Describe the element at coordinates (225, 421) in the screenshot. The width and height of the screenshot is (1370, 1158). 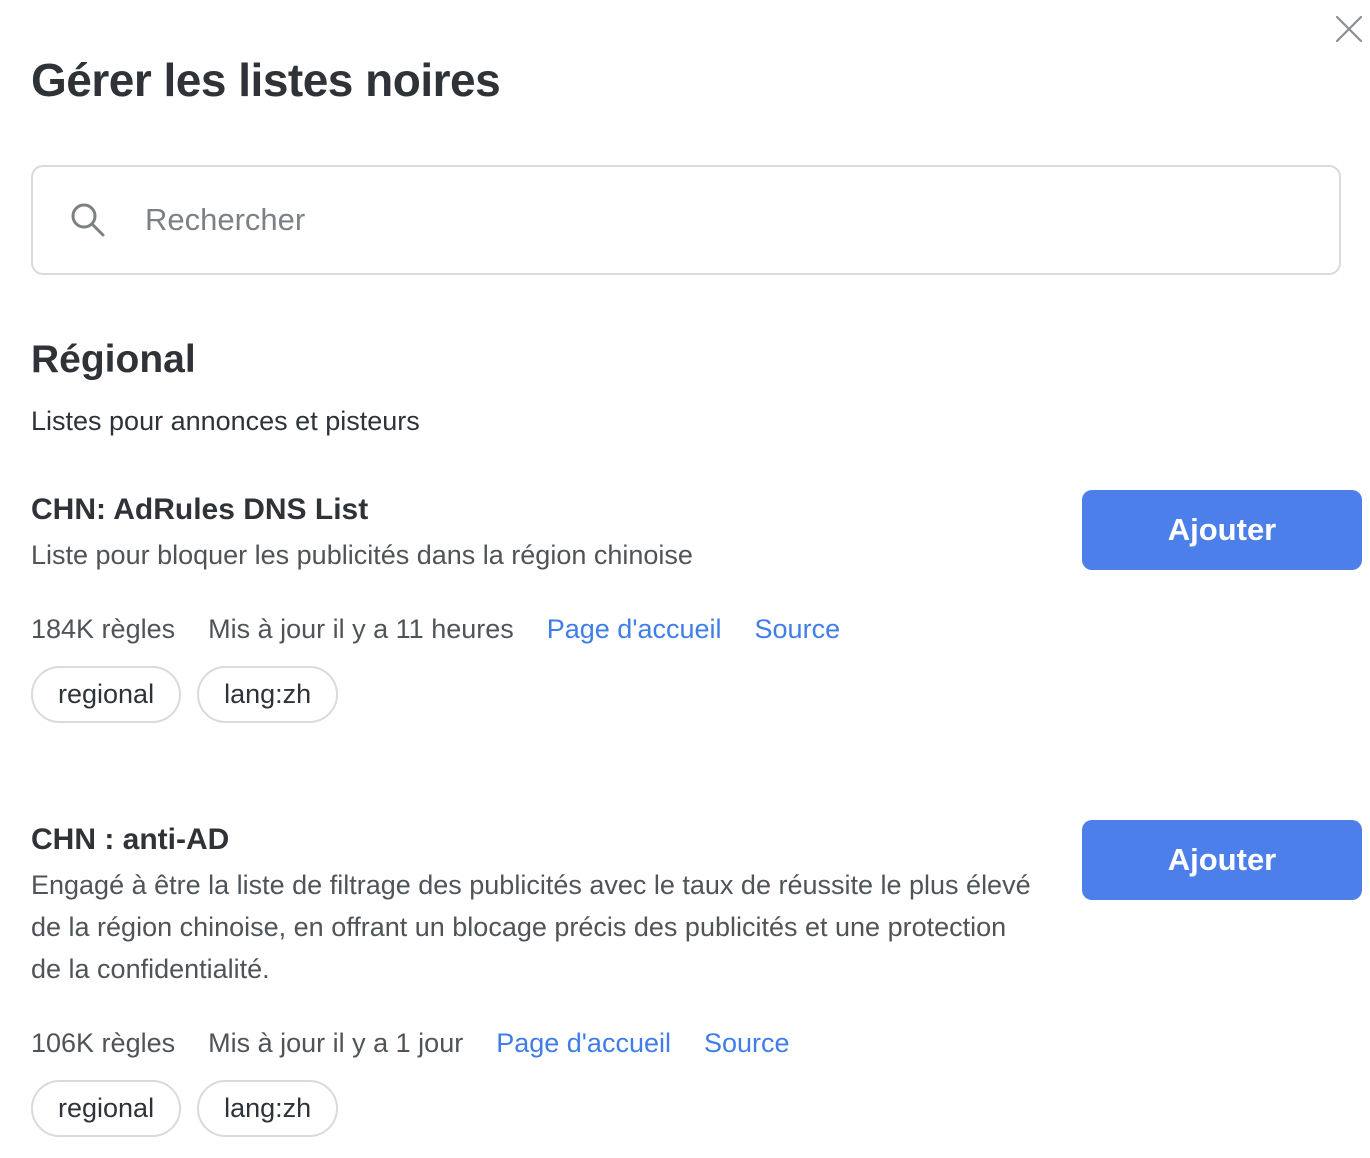
I see `section-subtitle: Listes pour annonces et pisteurs` at that location.